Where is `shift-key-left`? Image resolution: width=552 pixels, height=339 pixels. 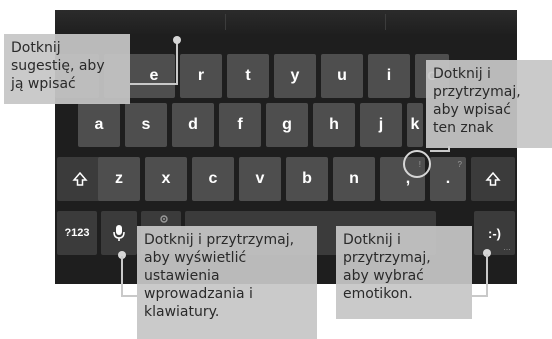 shift-key-left is located at coordinates (80, 179).